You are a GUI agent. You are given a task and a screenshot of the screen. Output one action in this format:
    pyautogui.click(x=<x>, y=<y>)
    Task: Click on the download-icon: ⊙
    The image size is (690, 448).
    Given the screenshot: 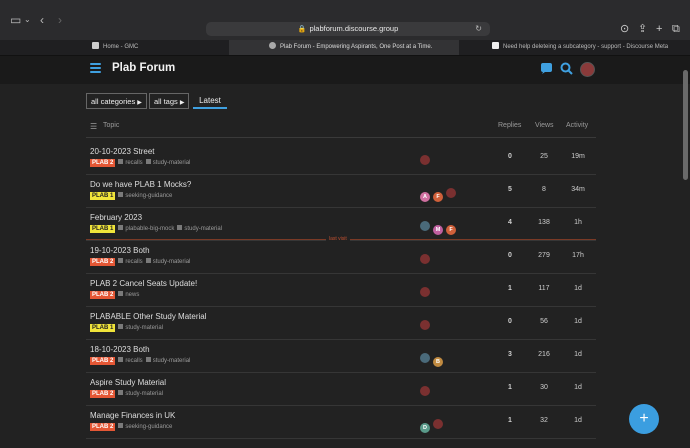 What is the action you would take?
    pyautogui.click(x=624, y=29)
    